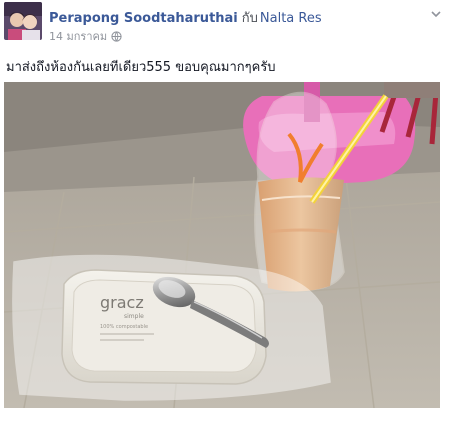 The width and height of the screenshot is (454, 421). I want to click on box-small-text: 100% compostable, so click(124, 327).